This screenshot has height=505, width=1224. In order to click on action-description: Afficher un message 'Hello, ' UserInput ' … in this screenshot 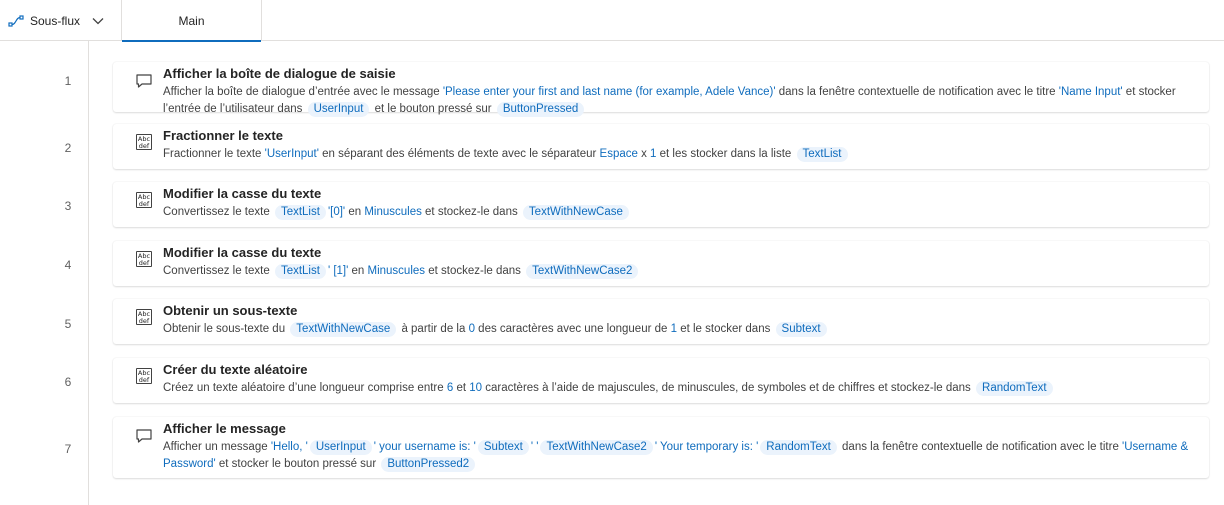, I will do `click(678, 456)`.